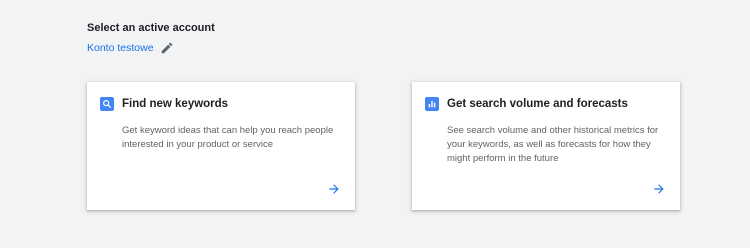 This screenshot has height=248, width=750. I want to click on card-header: Get search volume and forecasts, so click(526, 104).